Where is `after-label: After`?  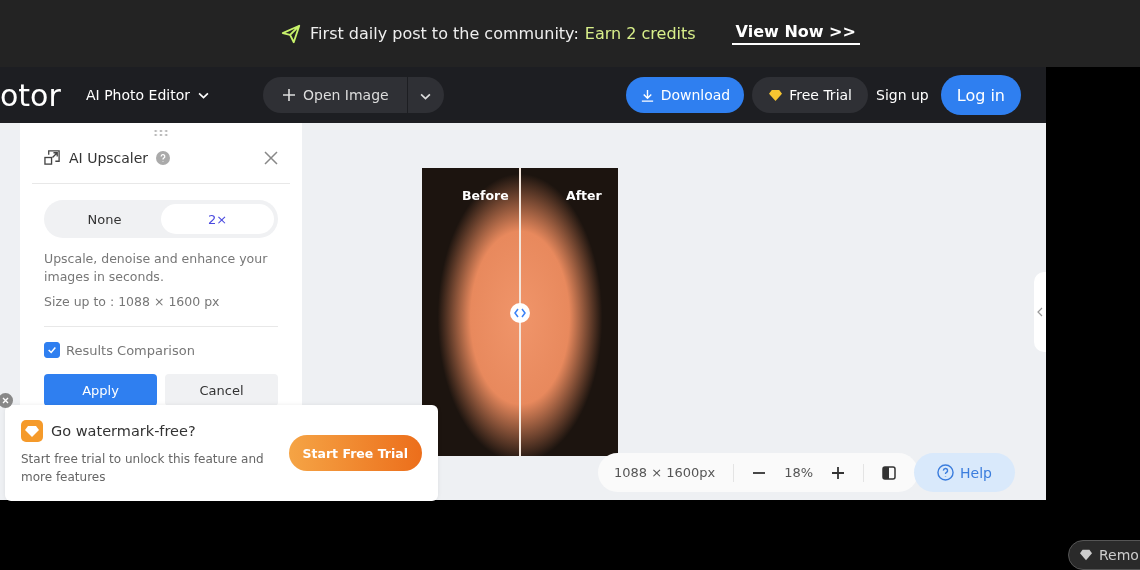
after-label: After is located at coordinates (584, 195).